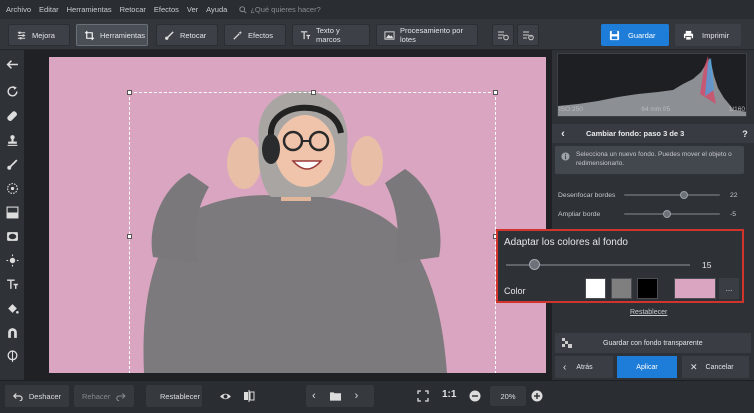 This screenshot has width=754, height=413. I want to click on apply-label: Aplicar, so click(647, 367).